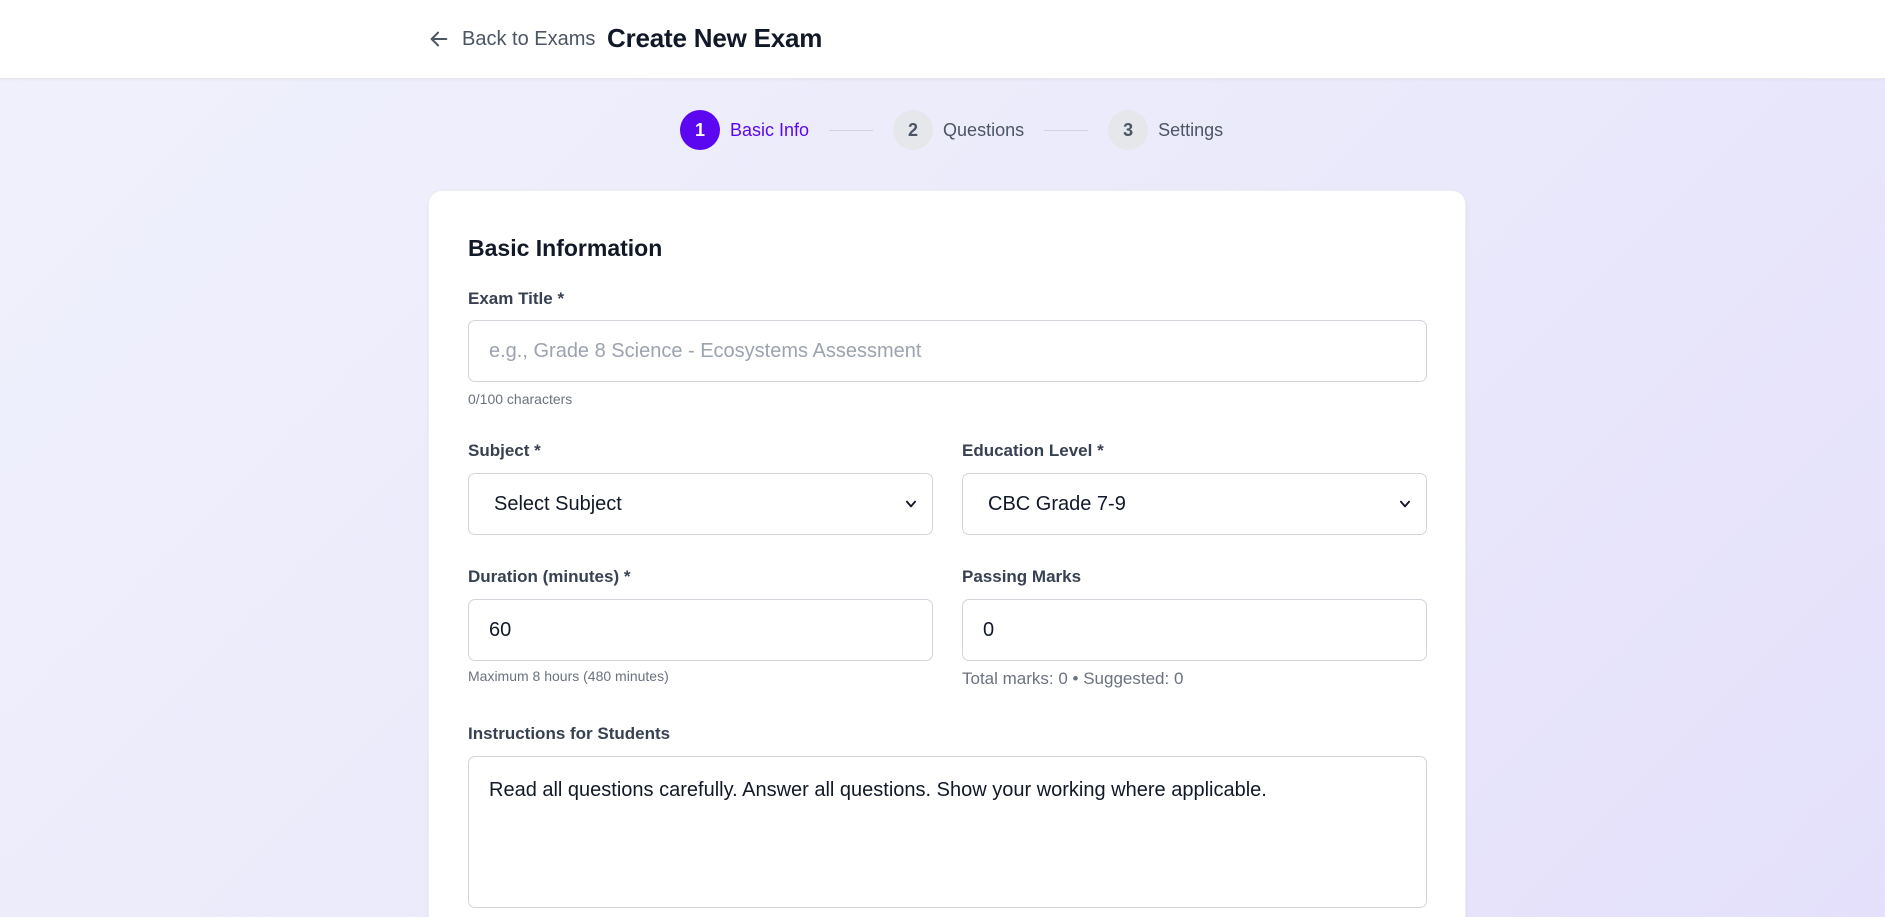 The height and width of the screenshot is (917, 1885). Describe the element at coordinates (770, 129) in the screenshot. I see `step-label: Basic Info` at that location.